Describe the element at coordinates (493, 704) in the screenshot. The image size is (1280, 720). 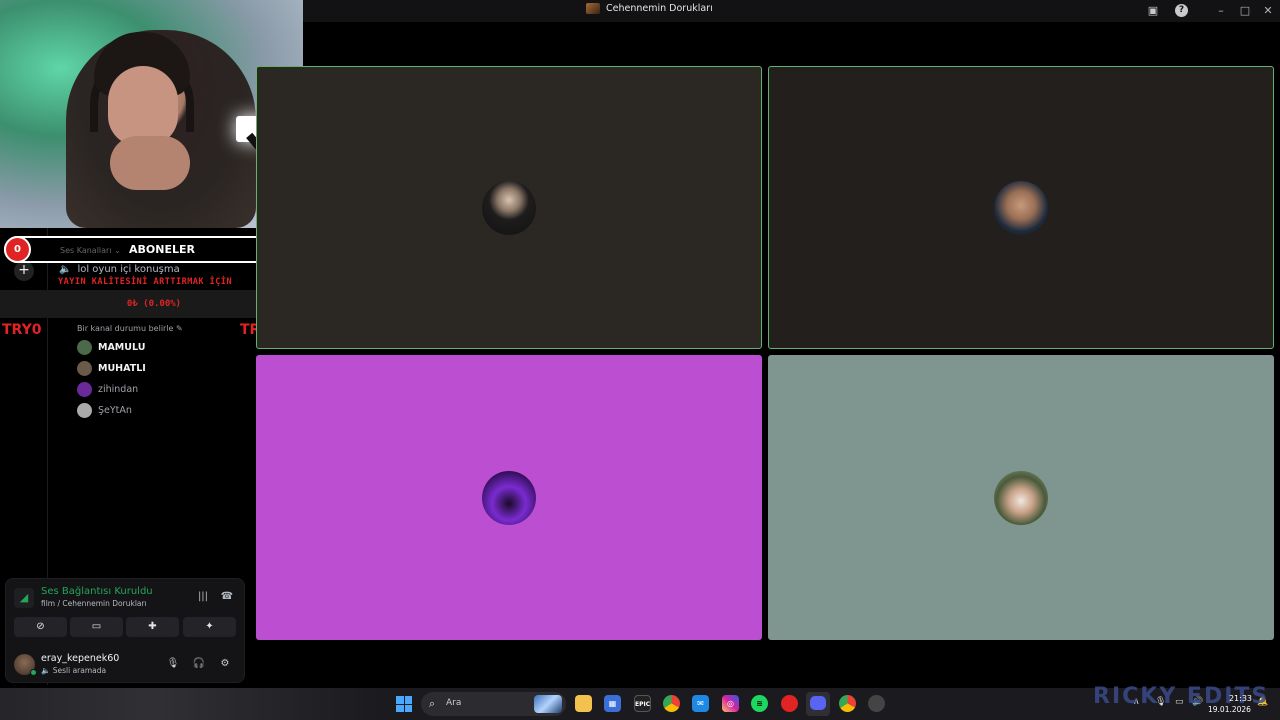
I see `taskbar-search: ⌕ Ara` at that location.